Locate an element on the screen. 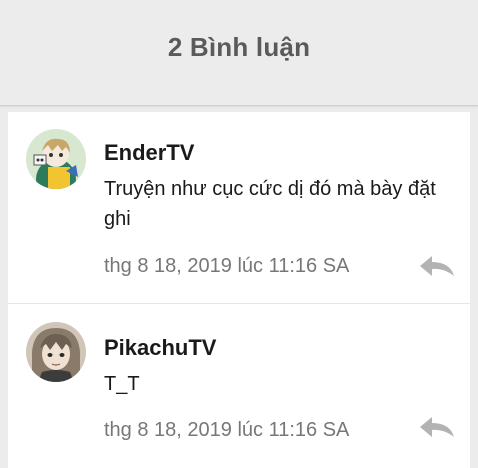 This screenshot has height=468, width=478. comment-text: Truyện như cục cức dị đó mà bày đặt ghi is located at coordinates (270, 204).